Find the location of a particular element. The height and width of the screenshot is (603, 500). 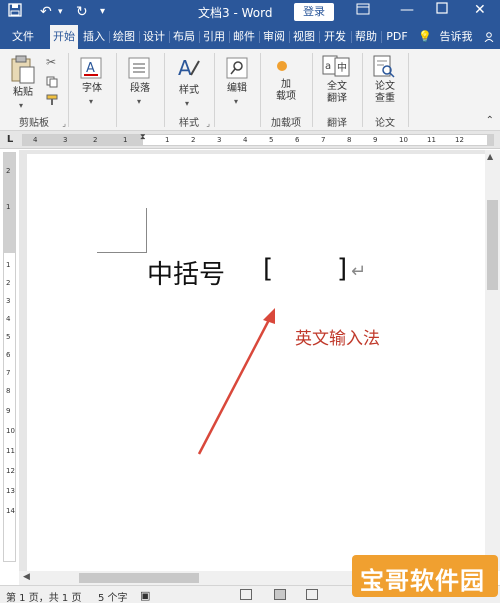

ruler-number: 6 is located at coordinates (8, 355).